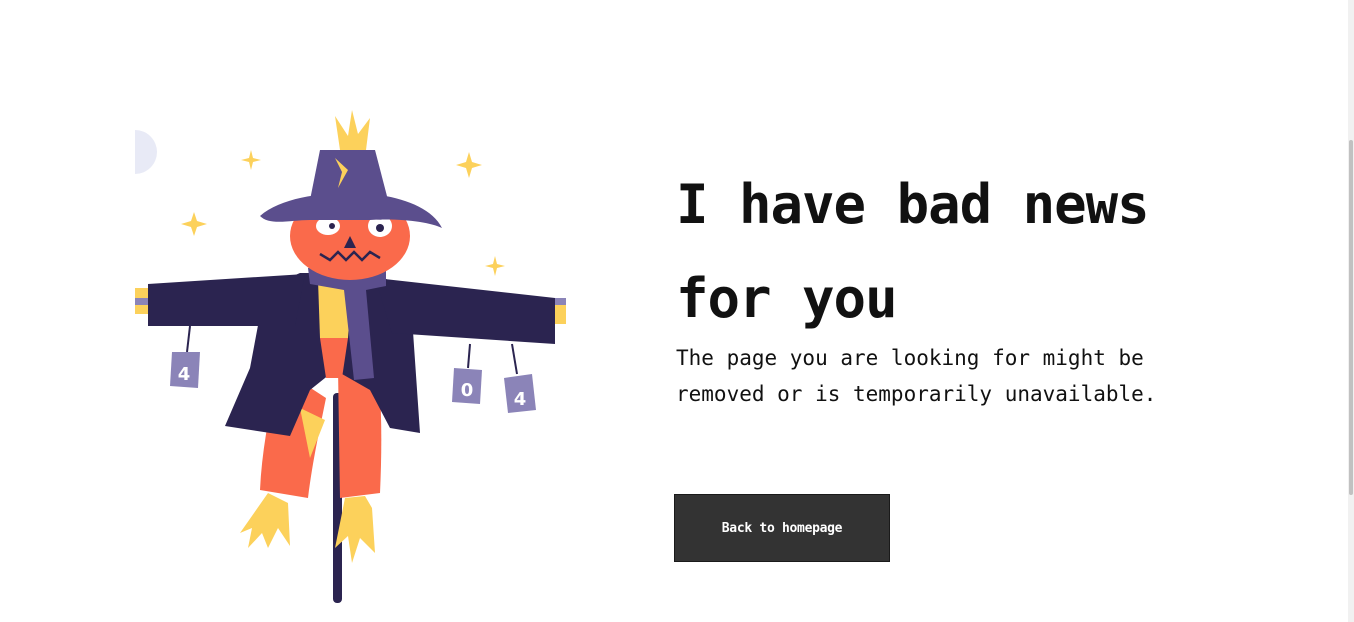  I want to click on can-4-left: 4, so click(185, 356).